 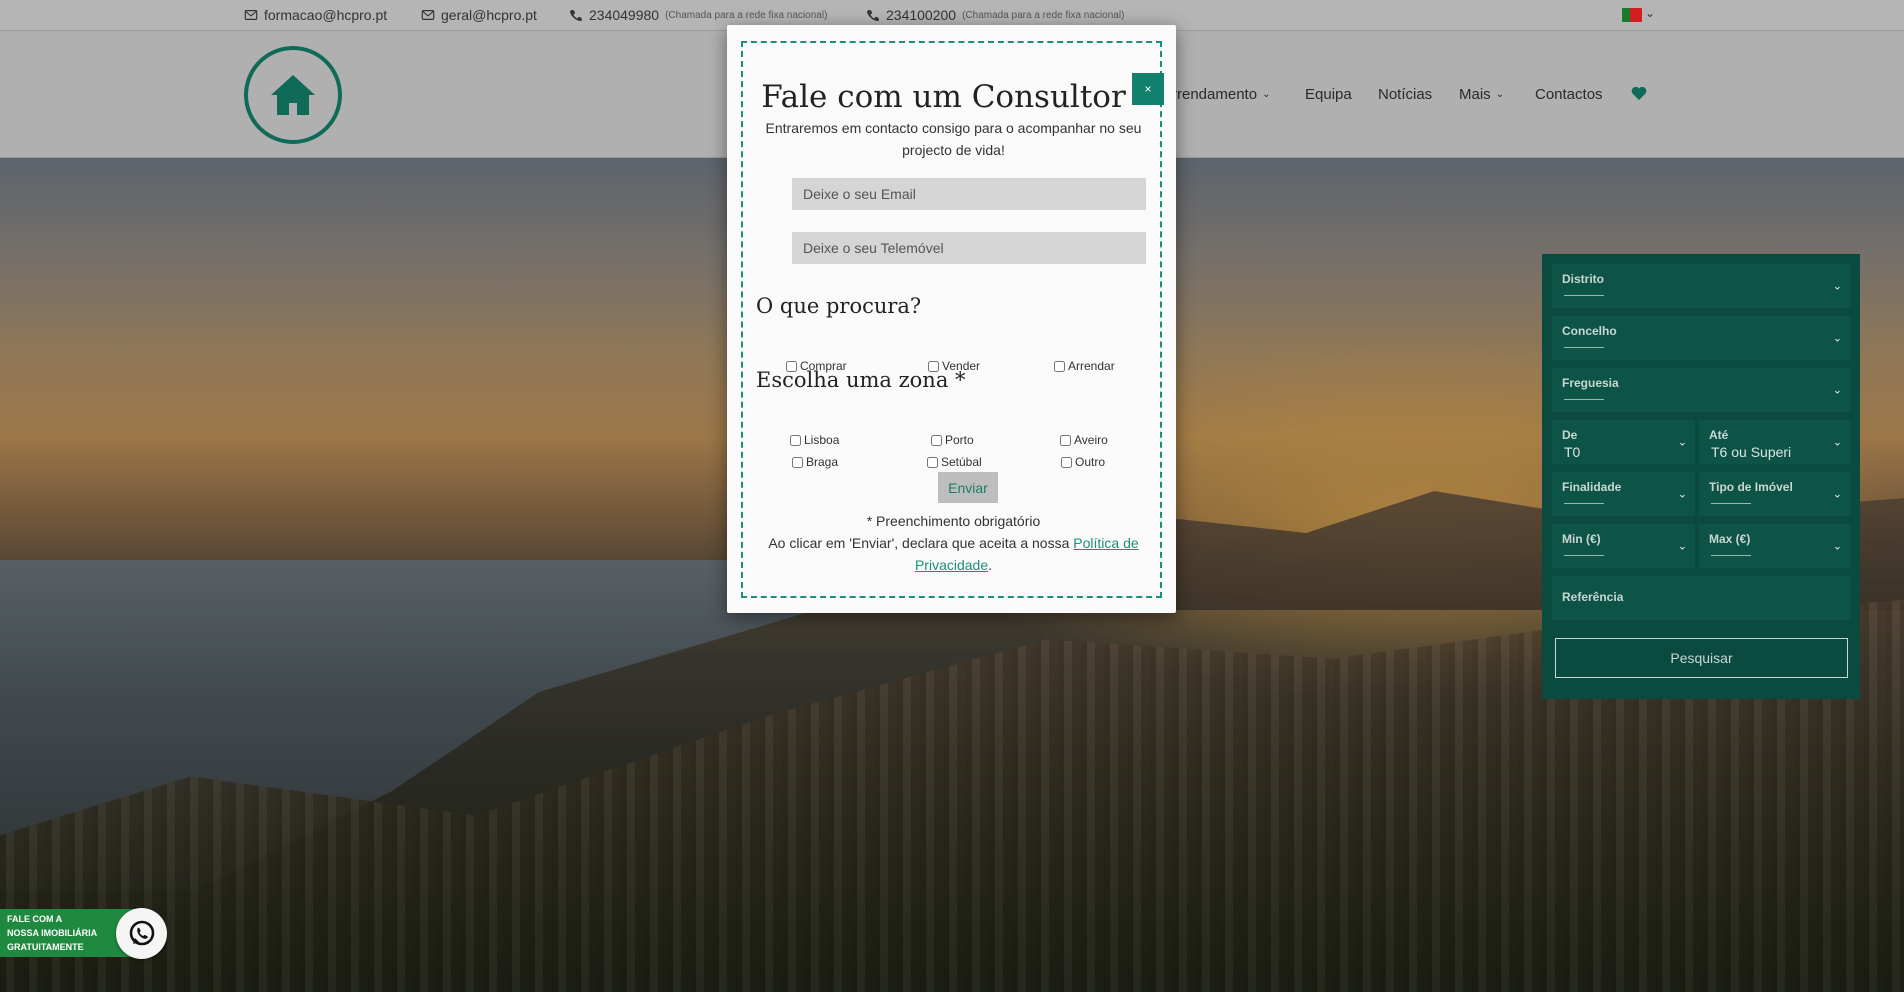 What do you see at coordinates (990, 565) in the screenshot?
I see `privacy-suffix: .` at bounding box center [990, 565].